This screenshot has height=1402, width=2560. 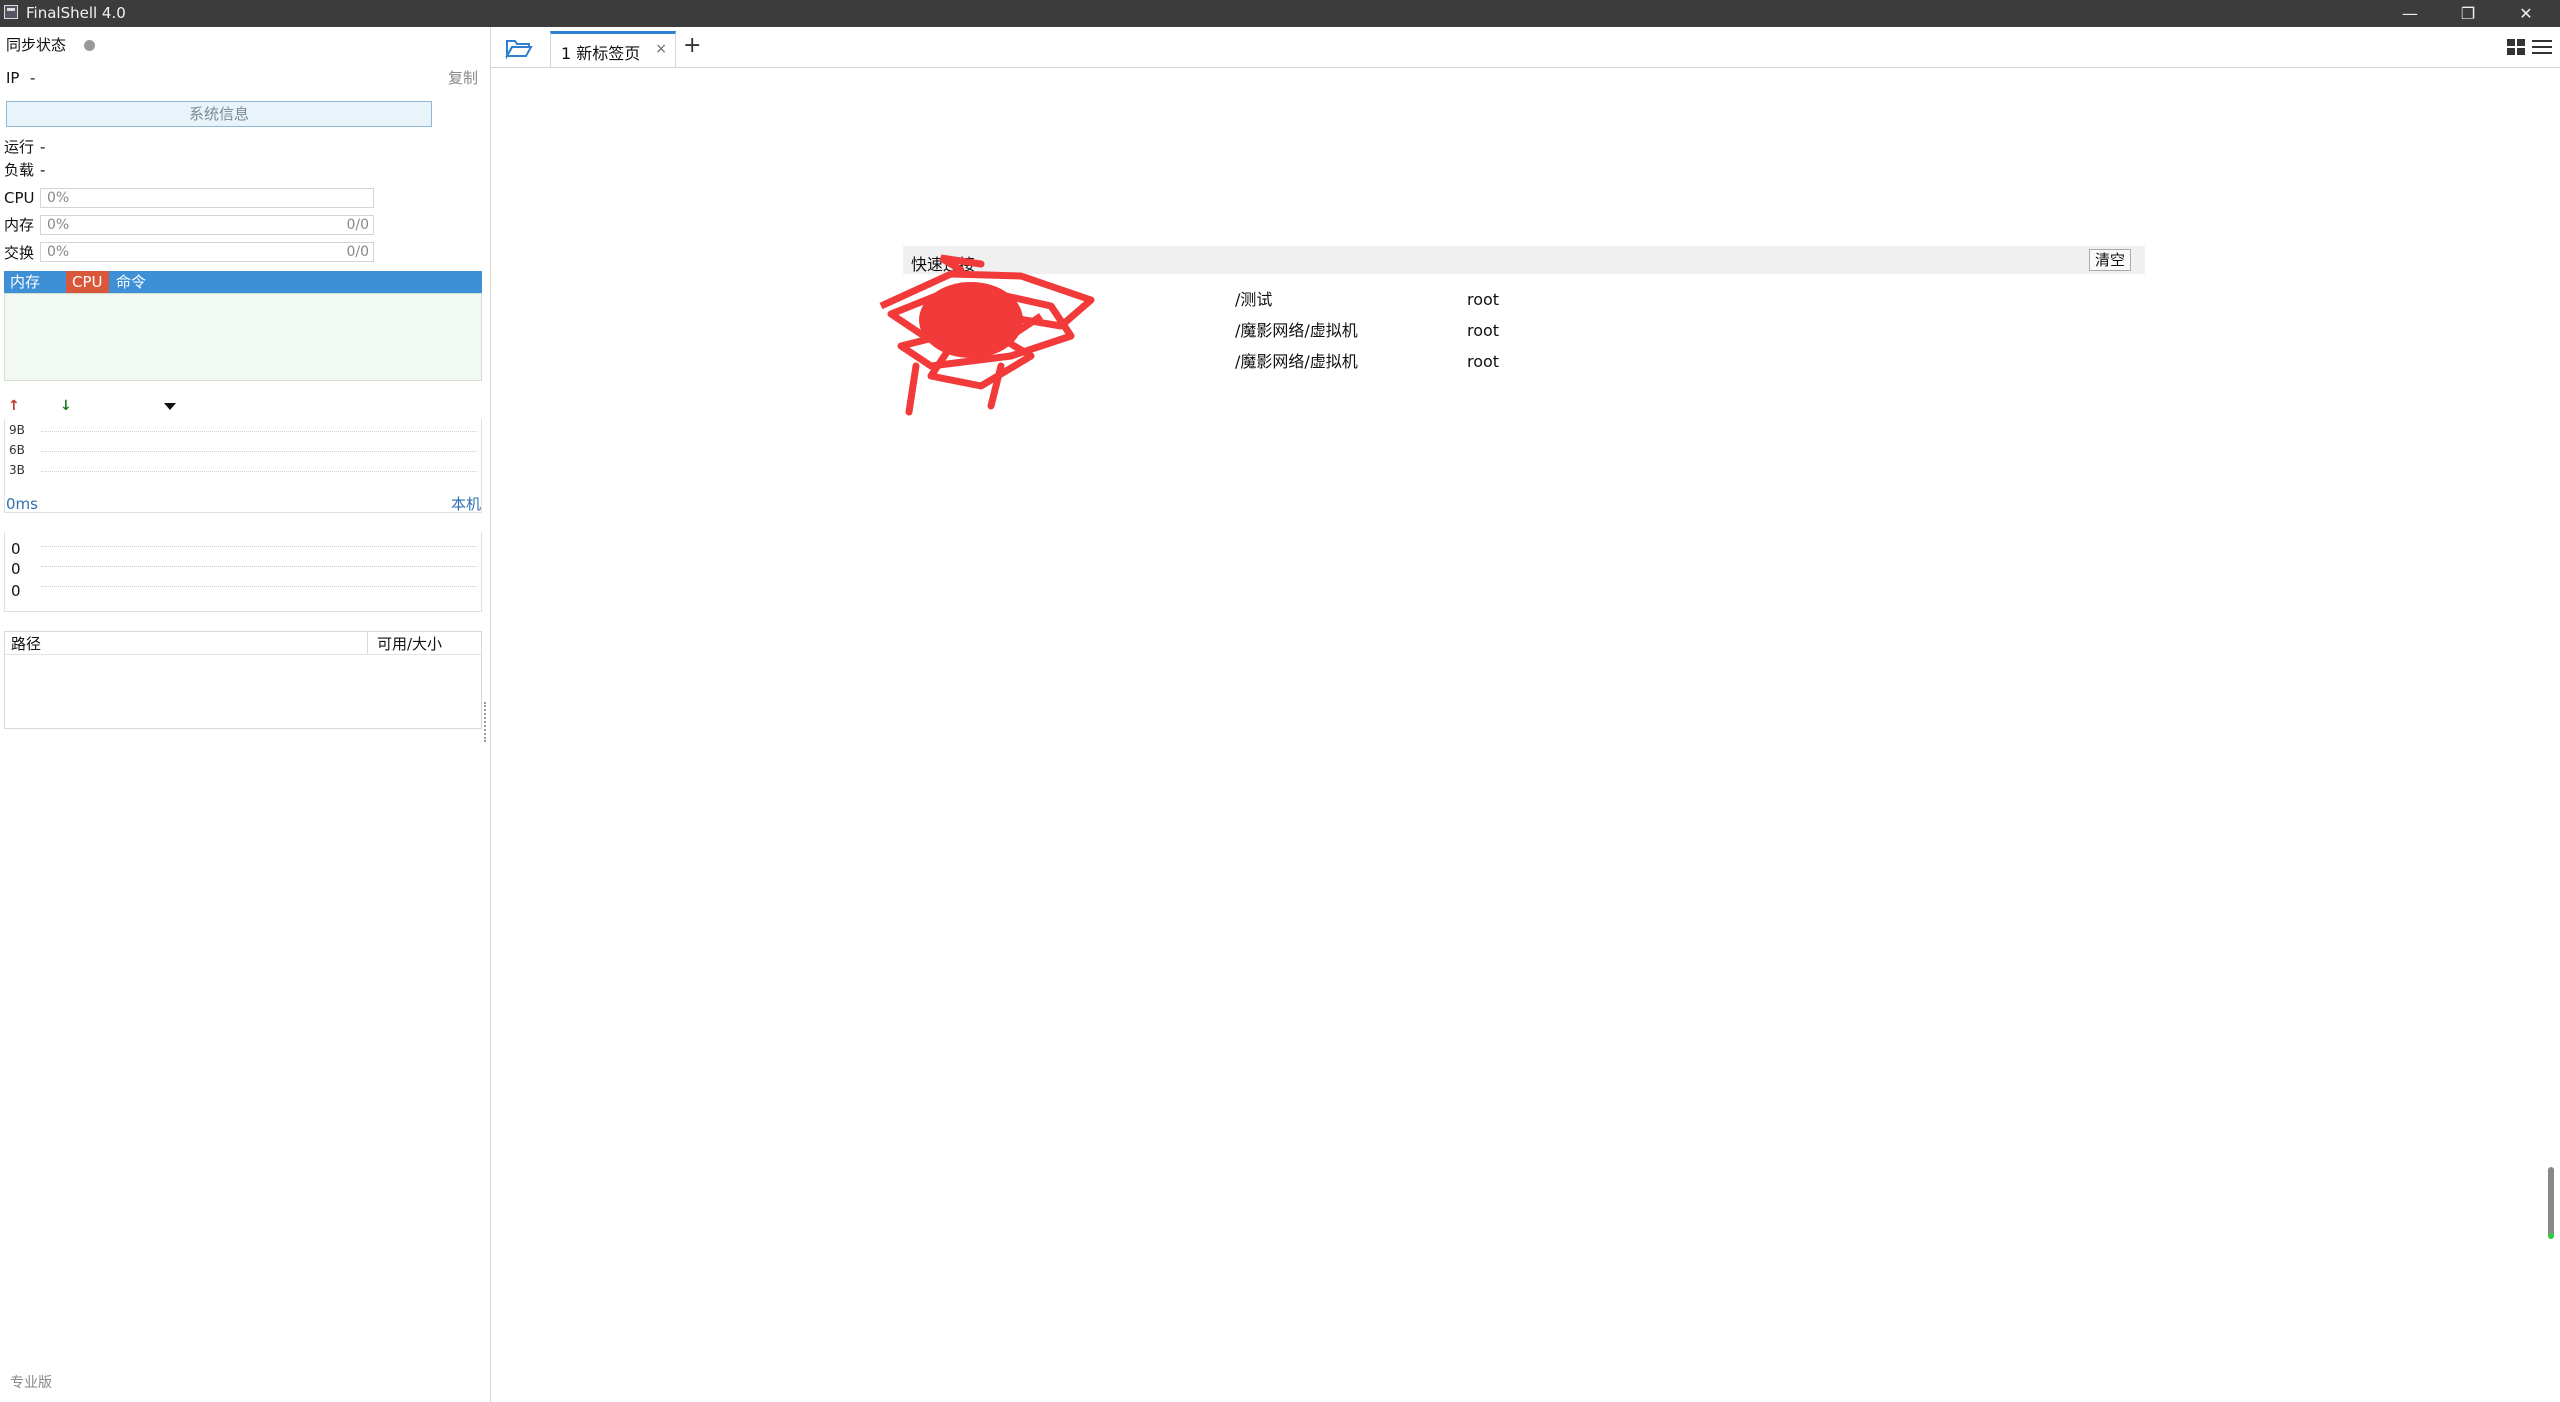 I want to click on ping-latency: 0ms, so click(x=22, y=504).